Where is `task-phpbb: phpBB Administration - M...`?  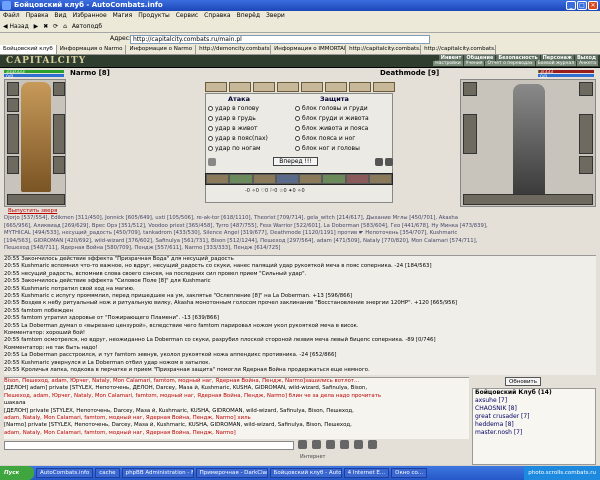 task-phpbb: phpBB Administration - M... is located at coordinates (157, 473).